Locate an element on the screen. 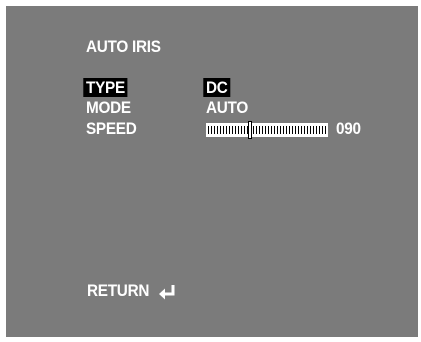  type-value-text: DC is located at coordinates (217, 87).